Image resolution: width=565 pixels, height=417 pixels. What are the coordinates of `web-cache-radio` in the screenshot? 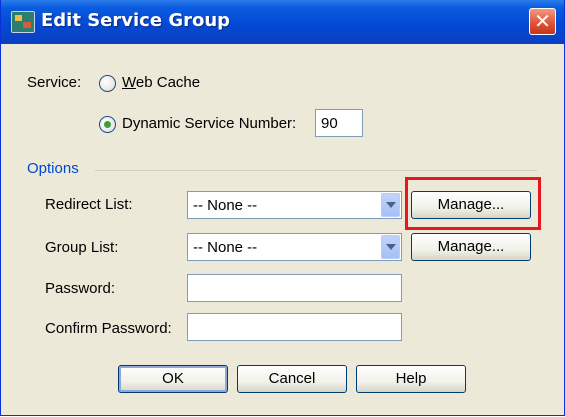 It's located at (107, 83).